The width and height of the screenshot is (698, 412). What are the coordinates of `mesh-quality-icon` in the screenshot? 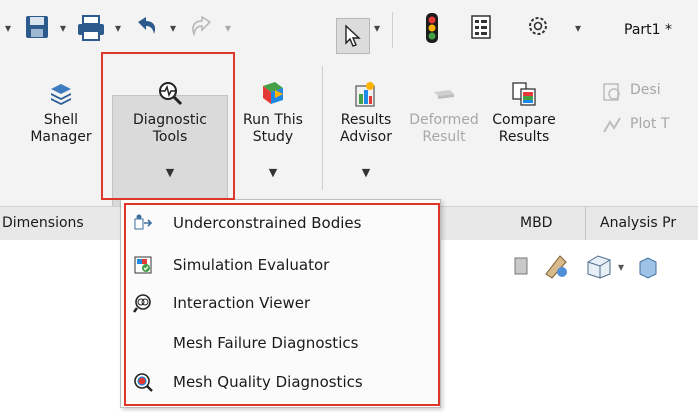 It's located at (143, 382).